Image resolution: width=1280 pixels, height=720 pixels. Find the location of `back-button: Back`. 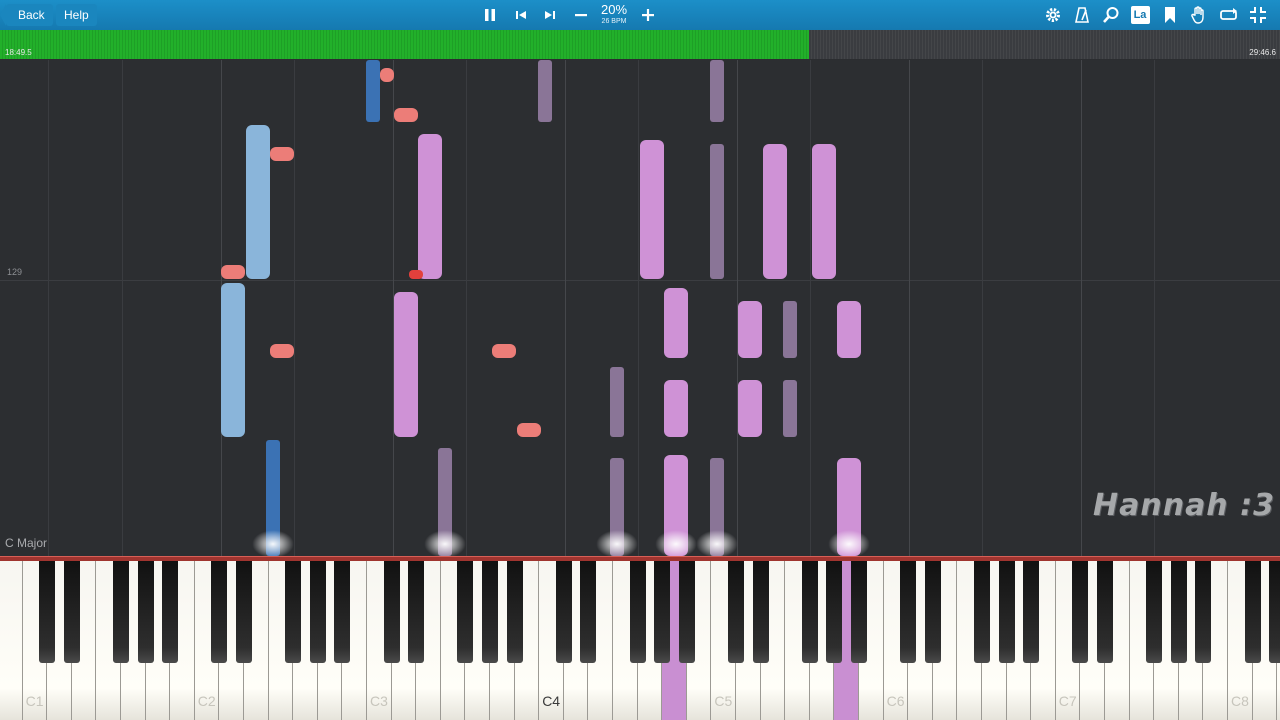

back-button: Back is located at coordinates (29, 15).